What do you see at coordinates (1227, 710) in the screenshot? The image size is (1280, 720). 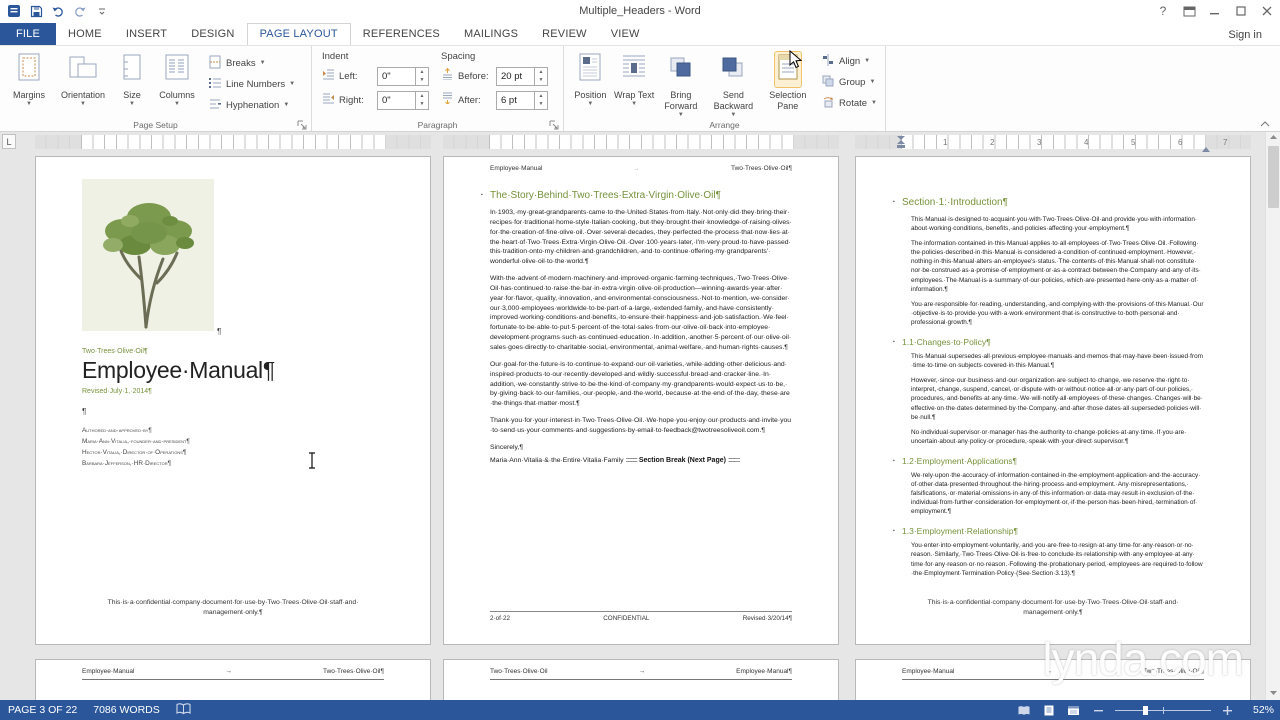 I see `zoom-in-button` at bounding box center [1227, 710].